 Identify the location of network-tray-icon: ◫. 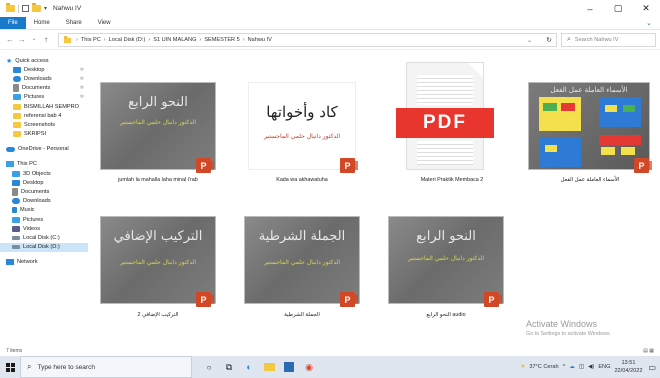
(581, 367).